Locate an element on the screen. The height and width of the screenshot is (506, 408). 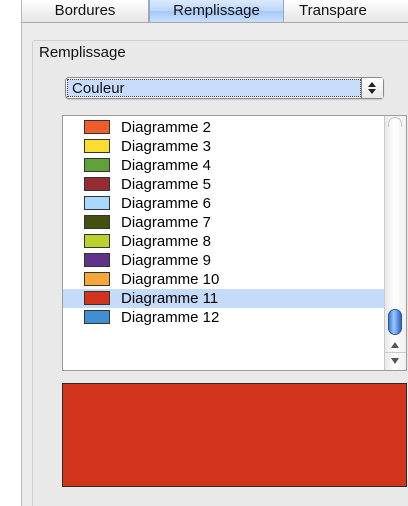
list-scrollbar is located at coordinates (395, 243).